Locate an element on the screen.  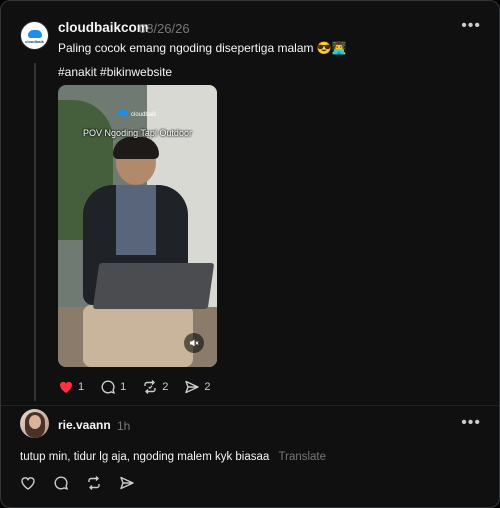
avatar-face is located at coordinates (35, 422).